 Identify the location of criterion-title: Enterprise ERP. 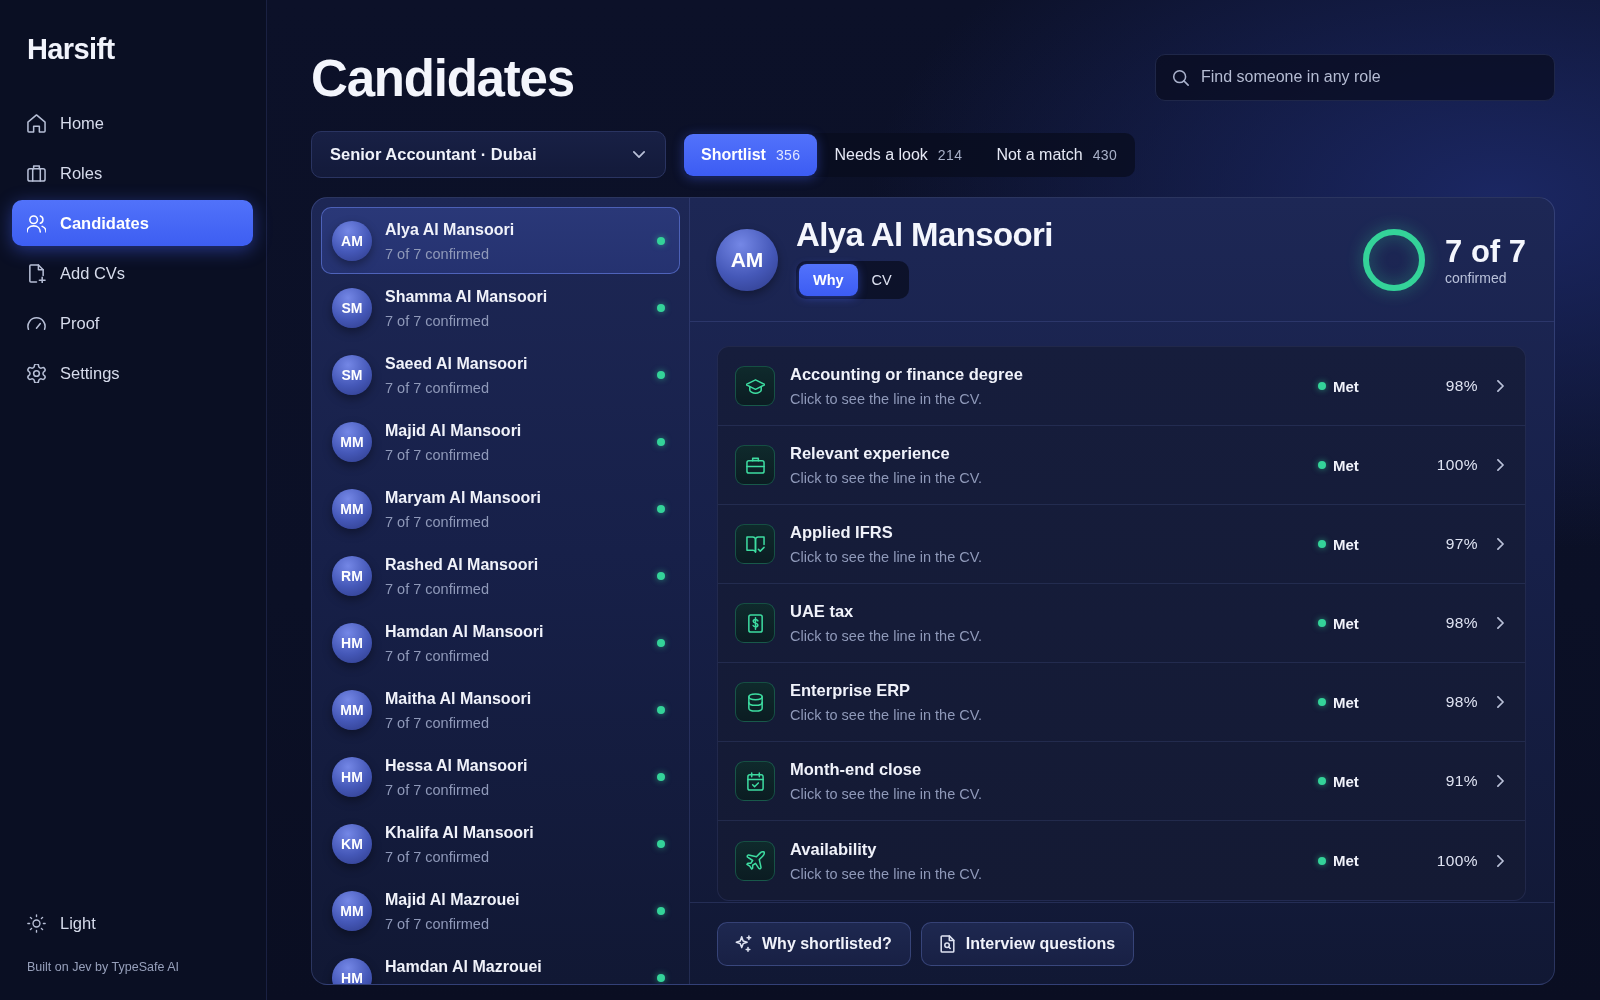
(851, 690).